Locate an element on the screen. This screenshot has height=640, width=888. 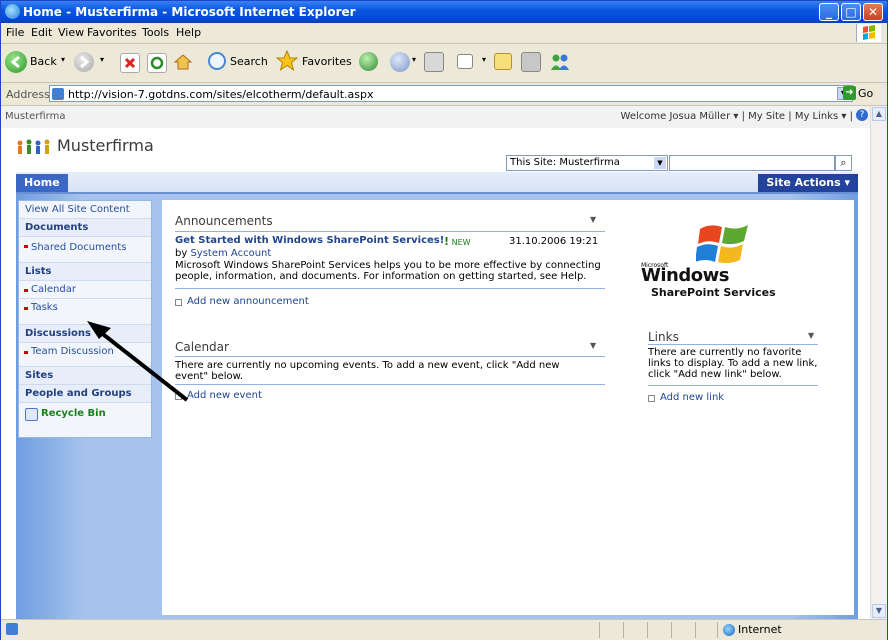
menu-help: Help is located at coordinates (188, 32).